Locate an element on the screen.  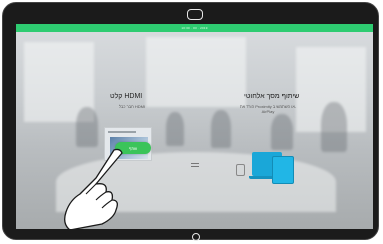
hdmi-input-title: קלט HDMI is located at coordinates (126, 96).